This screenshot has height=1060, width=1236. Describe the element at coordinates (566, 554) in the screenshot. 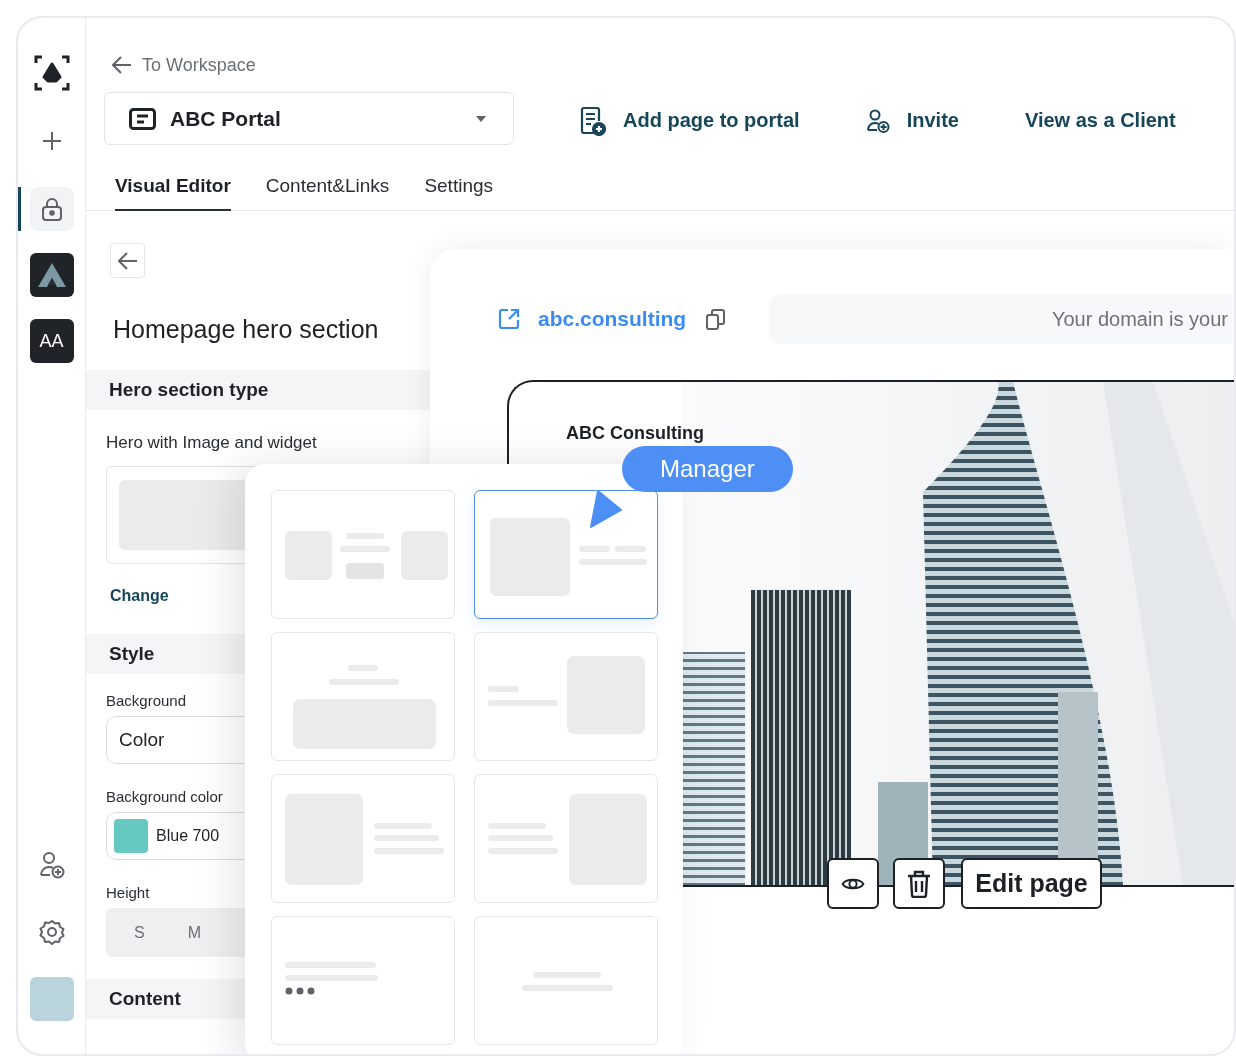

I see `layout-option` at that location.